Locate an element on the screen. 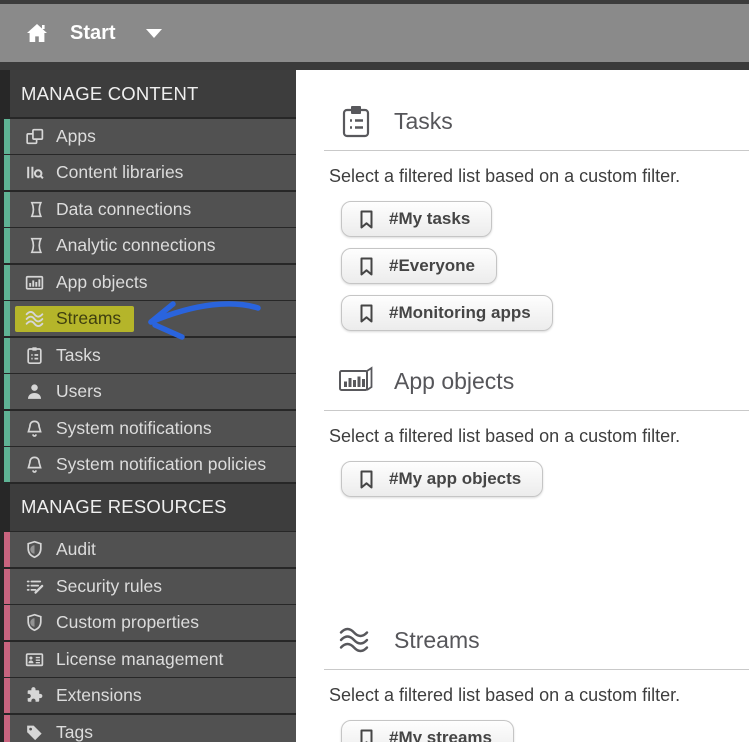  sidebar-item-label: Analytic connections is located at coordinates (136, 245).